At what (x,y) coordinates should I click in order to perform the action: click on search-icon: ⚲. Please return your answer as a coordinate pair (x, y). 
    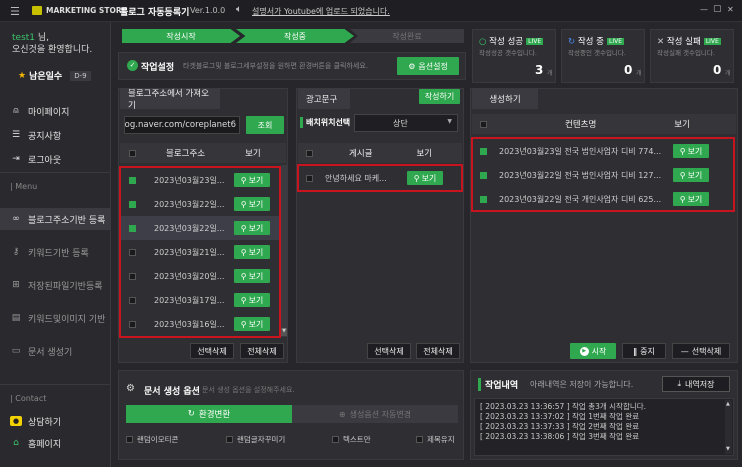
    Looking at the image, I should click on (243, 252).